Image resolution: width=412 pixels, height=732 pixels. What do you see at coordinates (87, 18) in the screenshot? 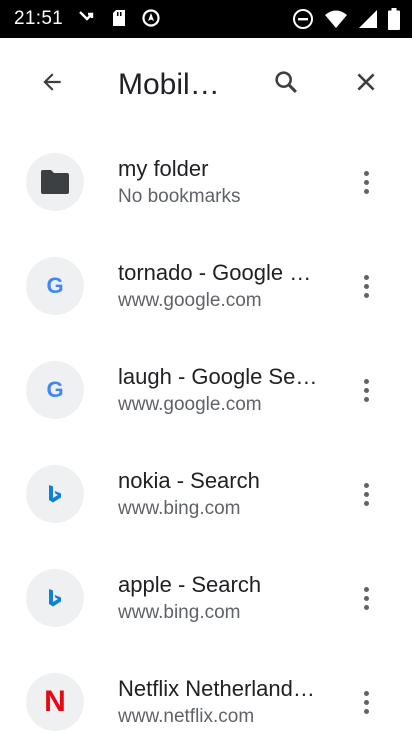
I see `missed-call-icon` at bounding box center [87, 18].